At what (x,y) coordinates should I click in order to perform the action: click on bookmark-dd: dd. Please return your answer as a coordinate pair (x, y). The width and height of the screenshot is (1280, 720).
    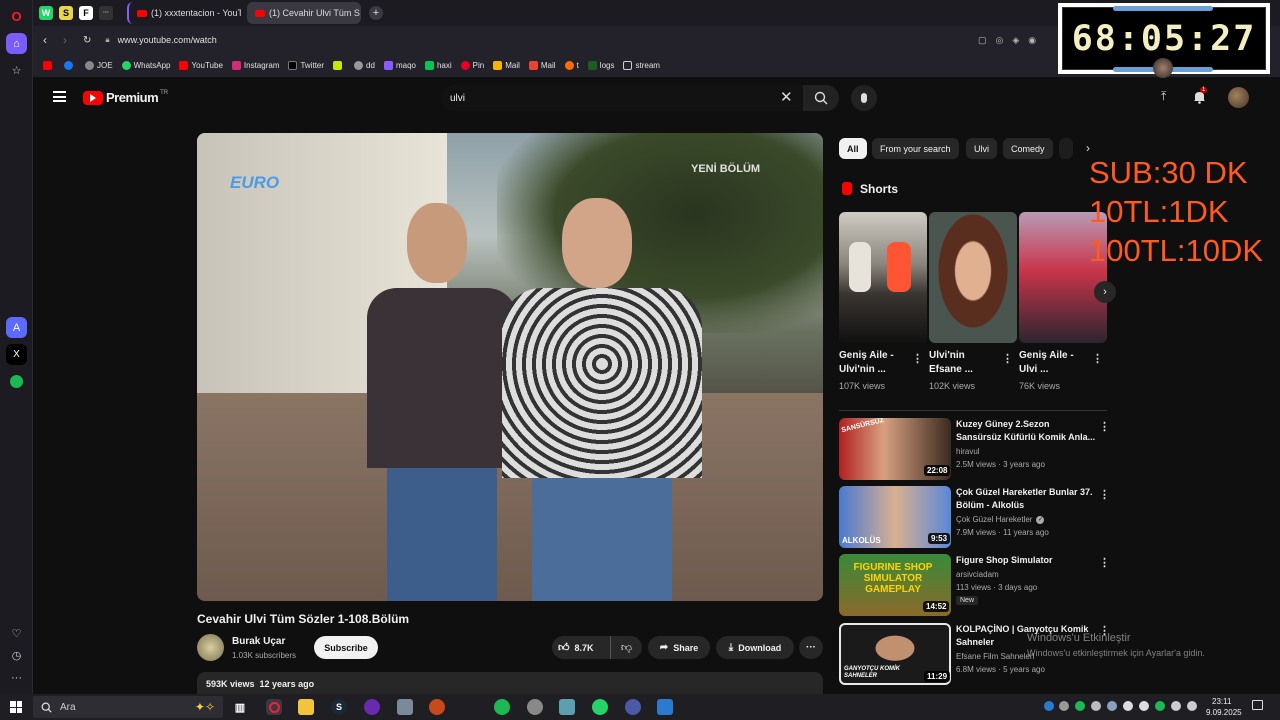
    Looking at the image, I should click on (364, 65).